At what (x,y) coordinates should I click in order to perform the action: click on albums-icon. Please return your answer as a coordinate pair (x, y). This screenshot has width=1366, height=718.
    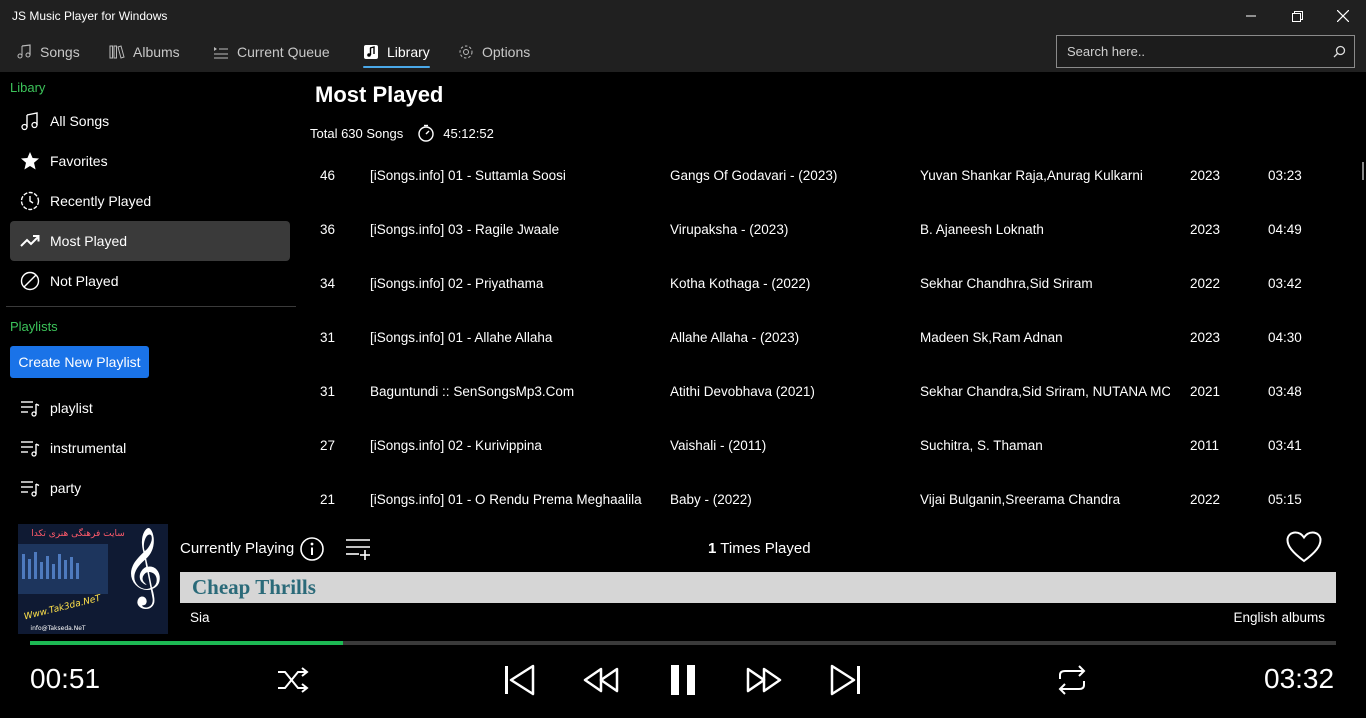
    Looking at the image, I should click on (117, 52).